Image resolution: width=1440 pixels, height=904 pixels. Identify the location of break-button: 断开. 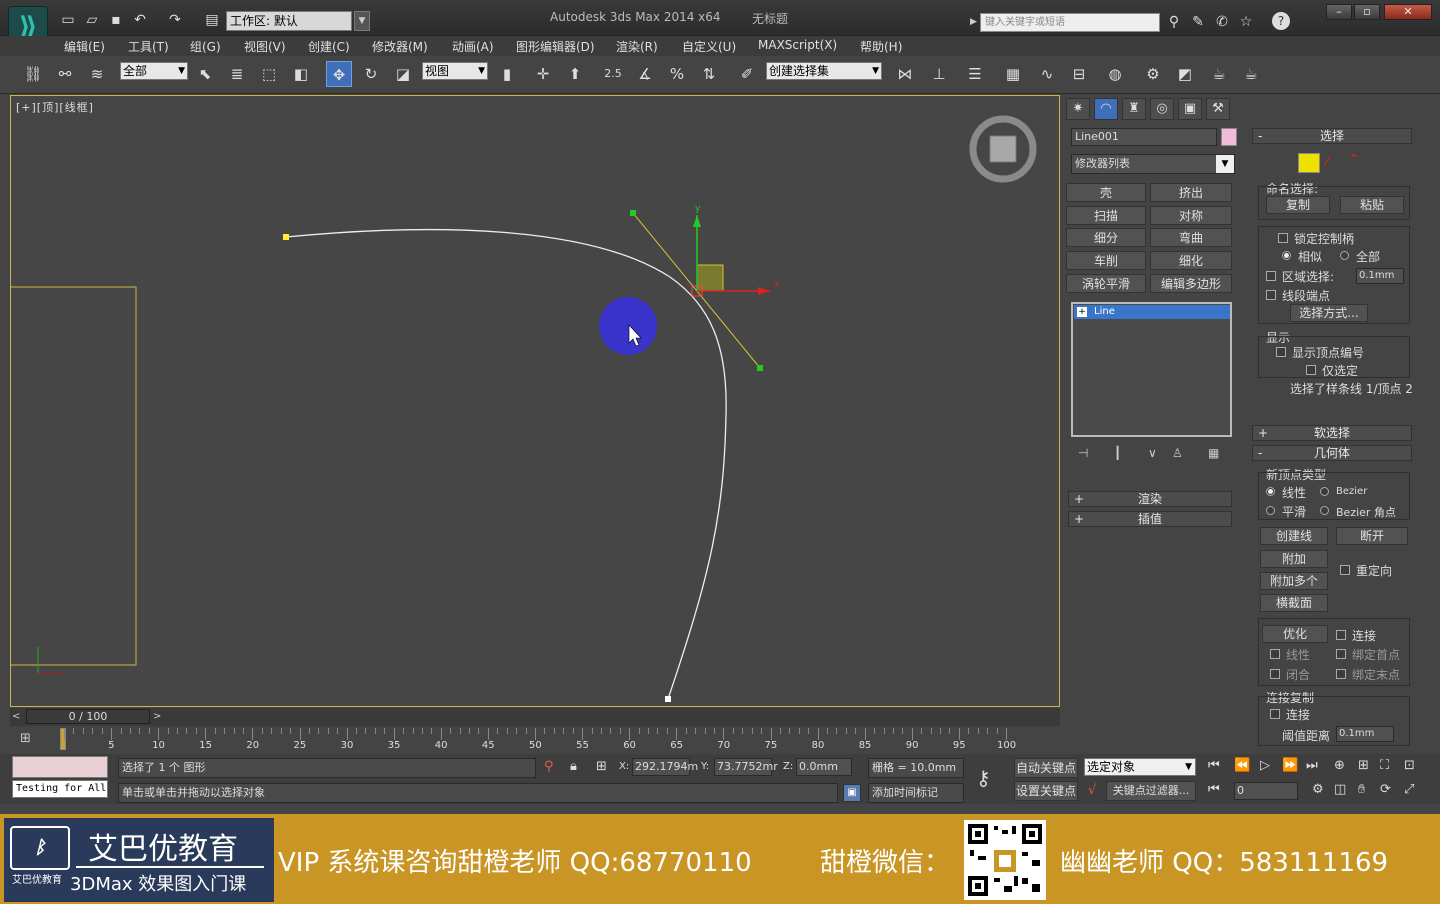
(1372, 536).